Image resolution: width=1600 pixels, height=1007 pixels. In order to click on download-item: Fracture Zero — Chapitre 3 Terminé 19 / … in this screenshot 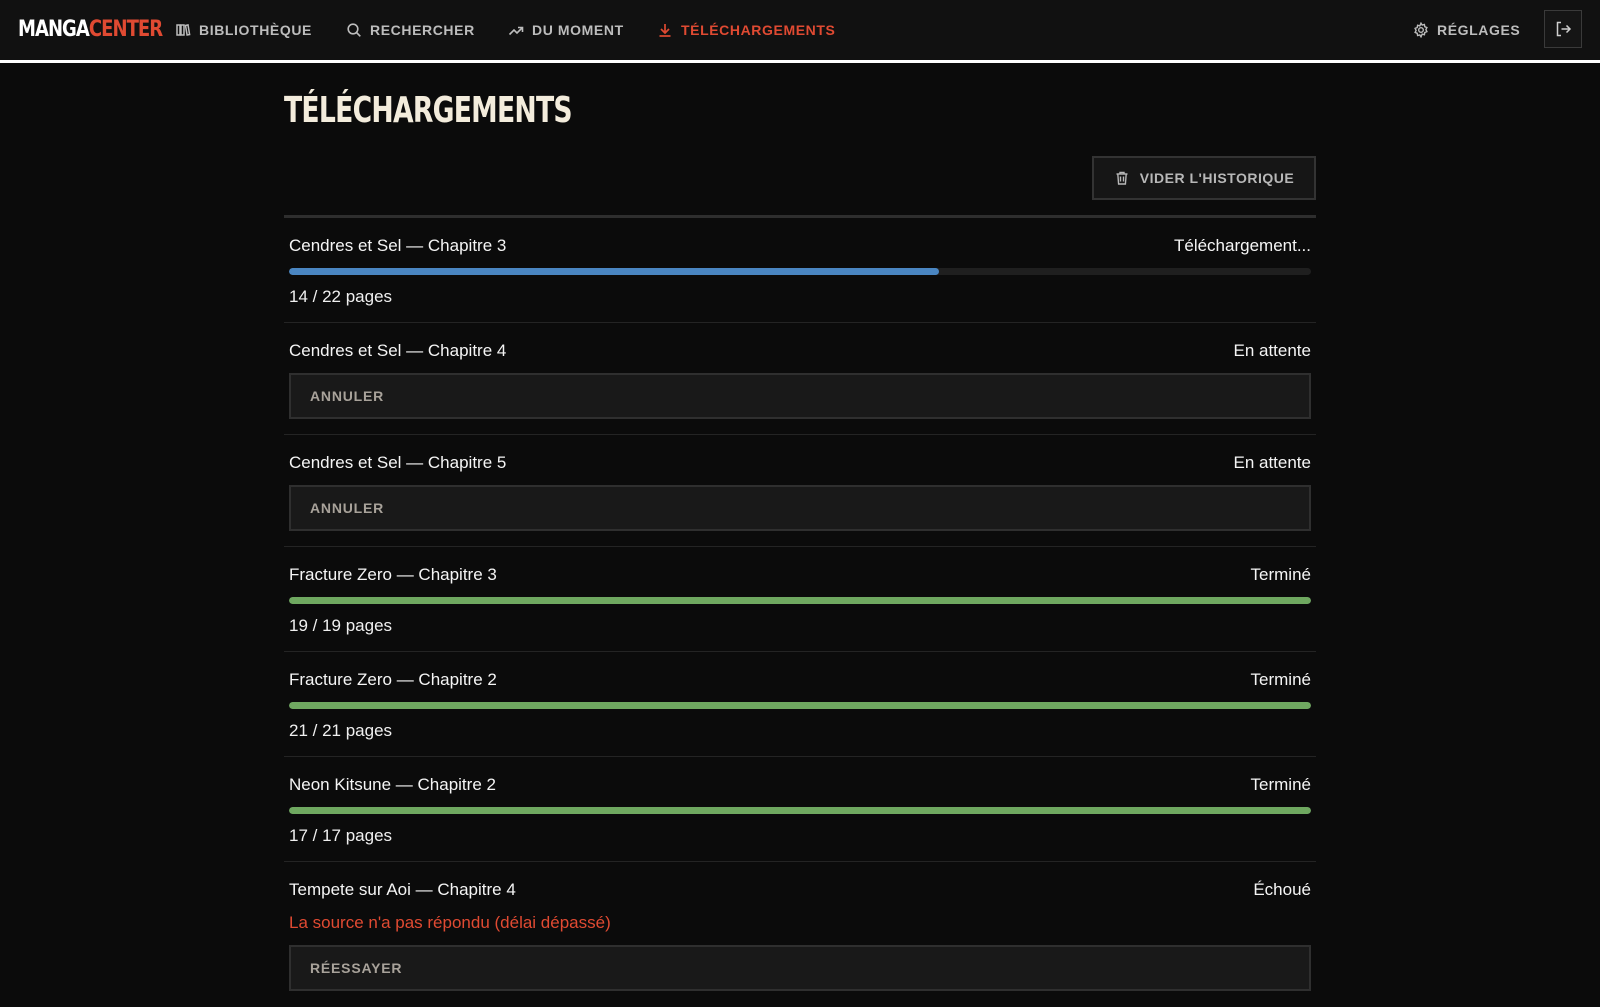, I will do `click(800, 599)`.